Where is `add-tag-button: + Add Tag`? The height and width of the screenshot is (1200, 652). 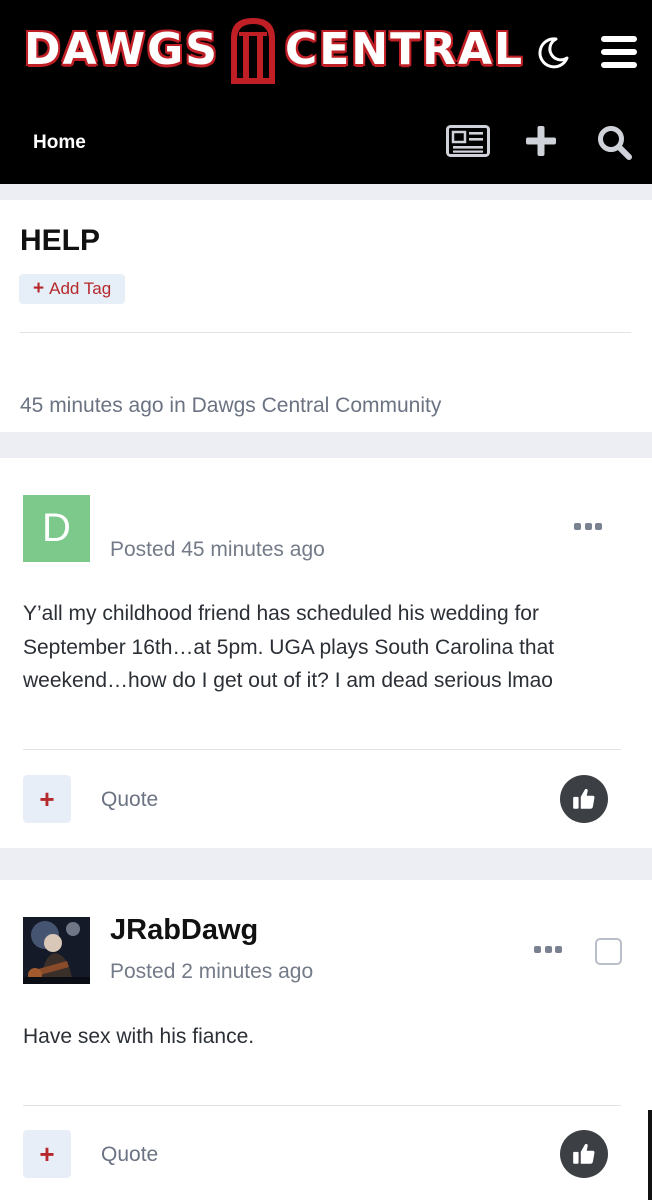 add-tag-button: + Add Tag is located at coordinates (72, 289).